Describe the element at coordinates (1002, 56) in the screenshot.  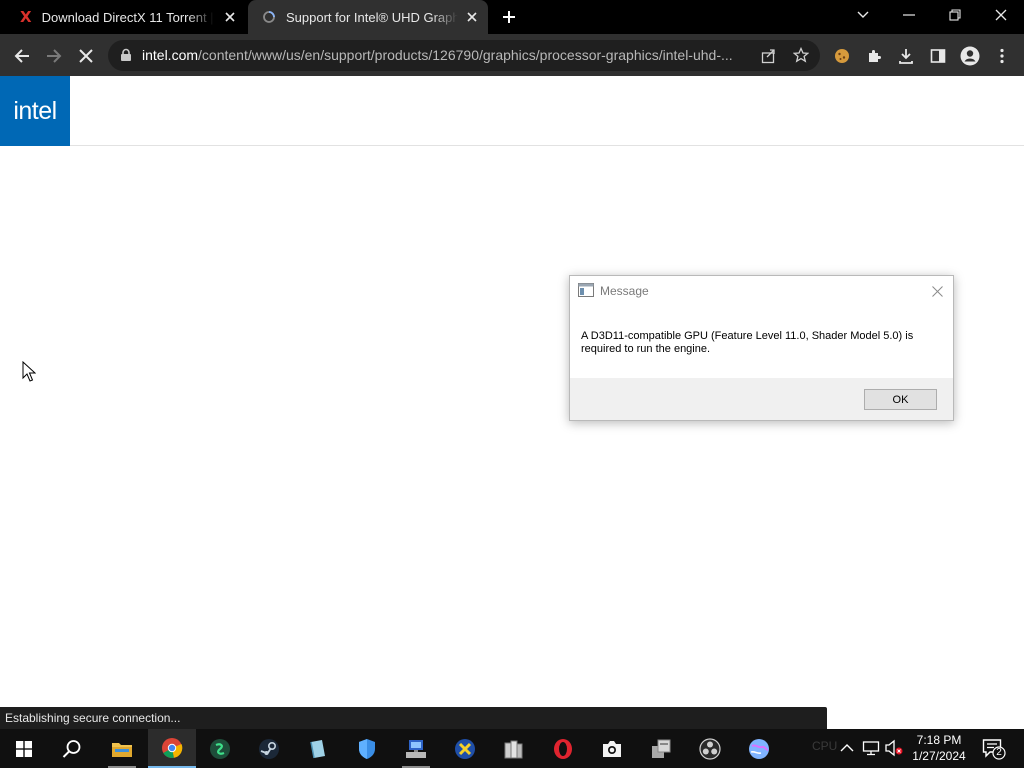
I see `browser-menu-icon` at that location.